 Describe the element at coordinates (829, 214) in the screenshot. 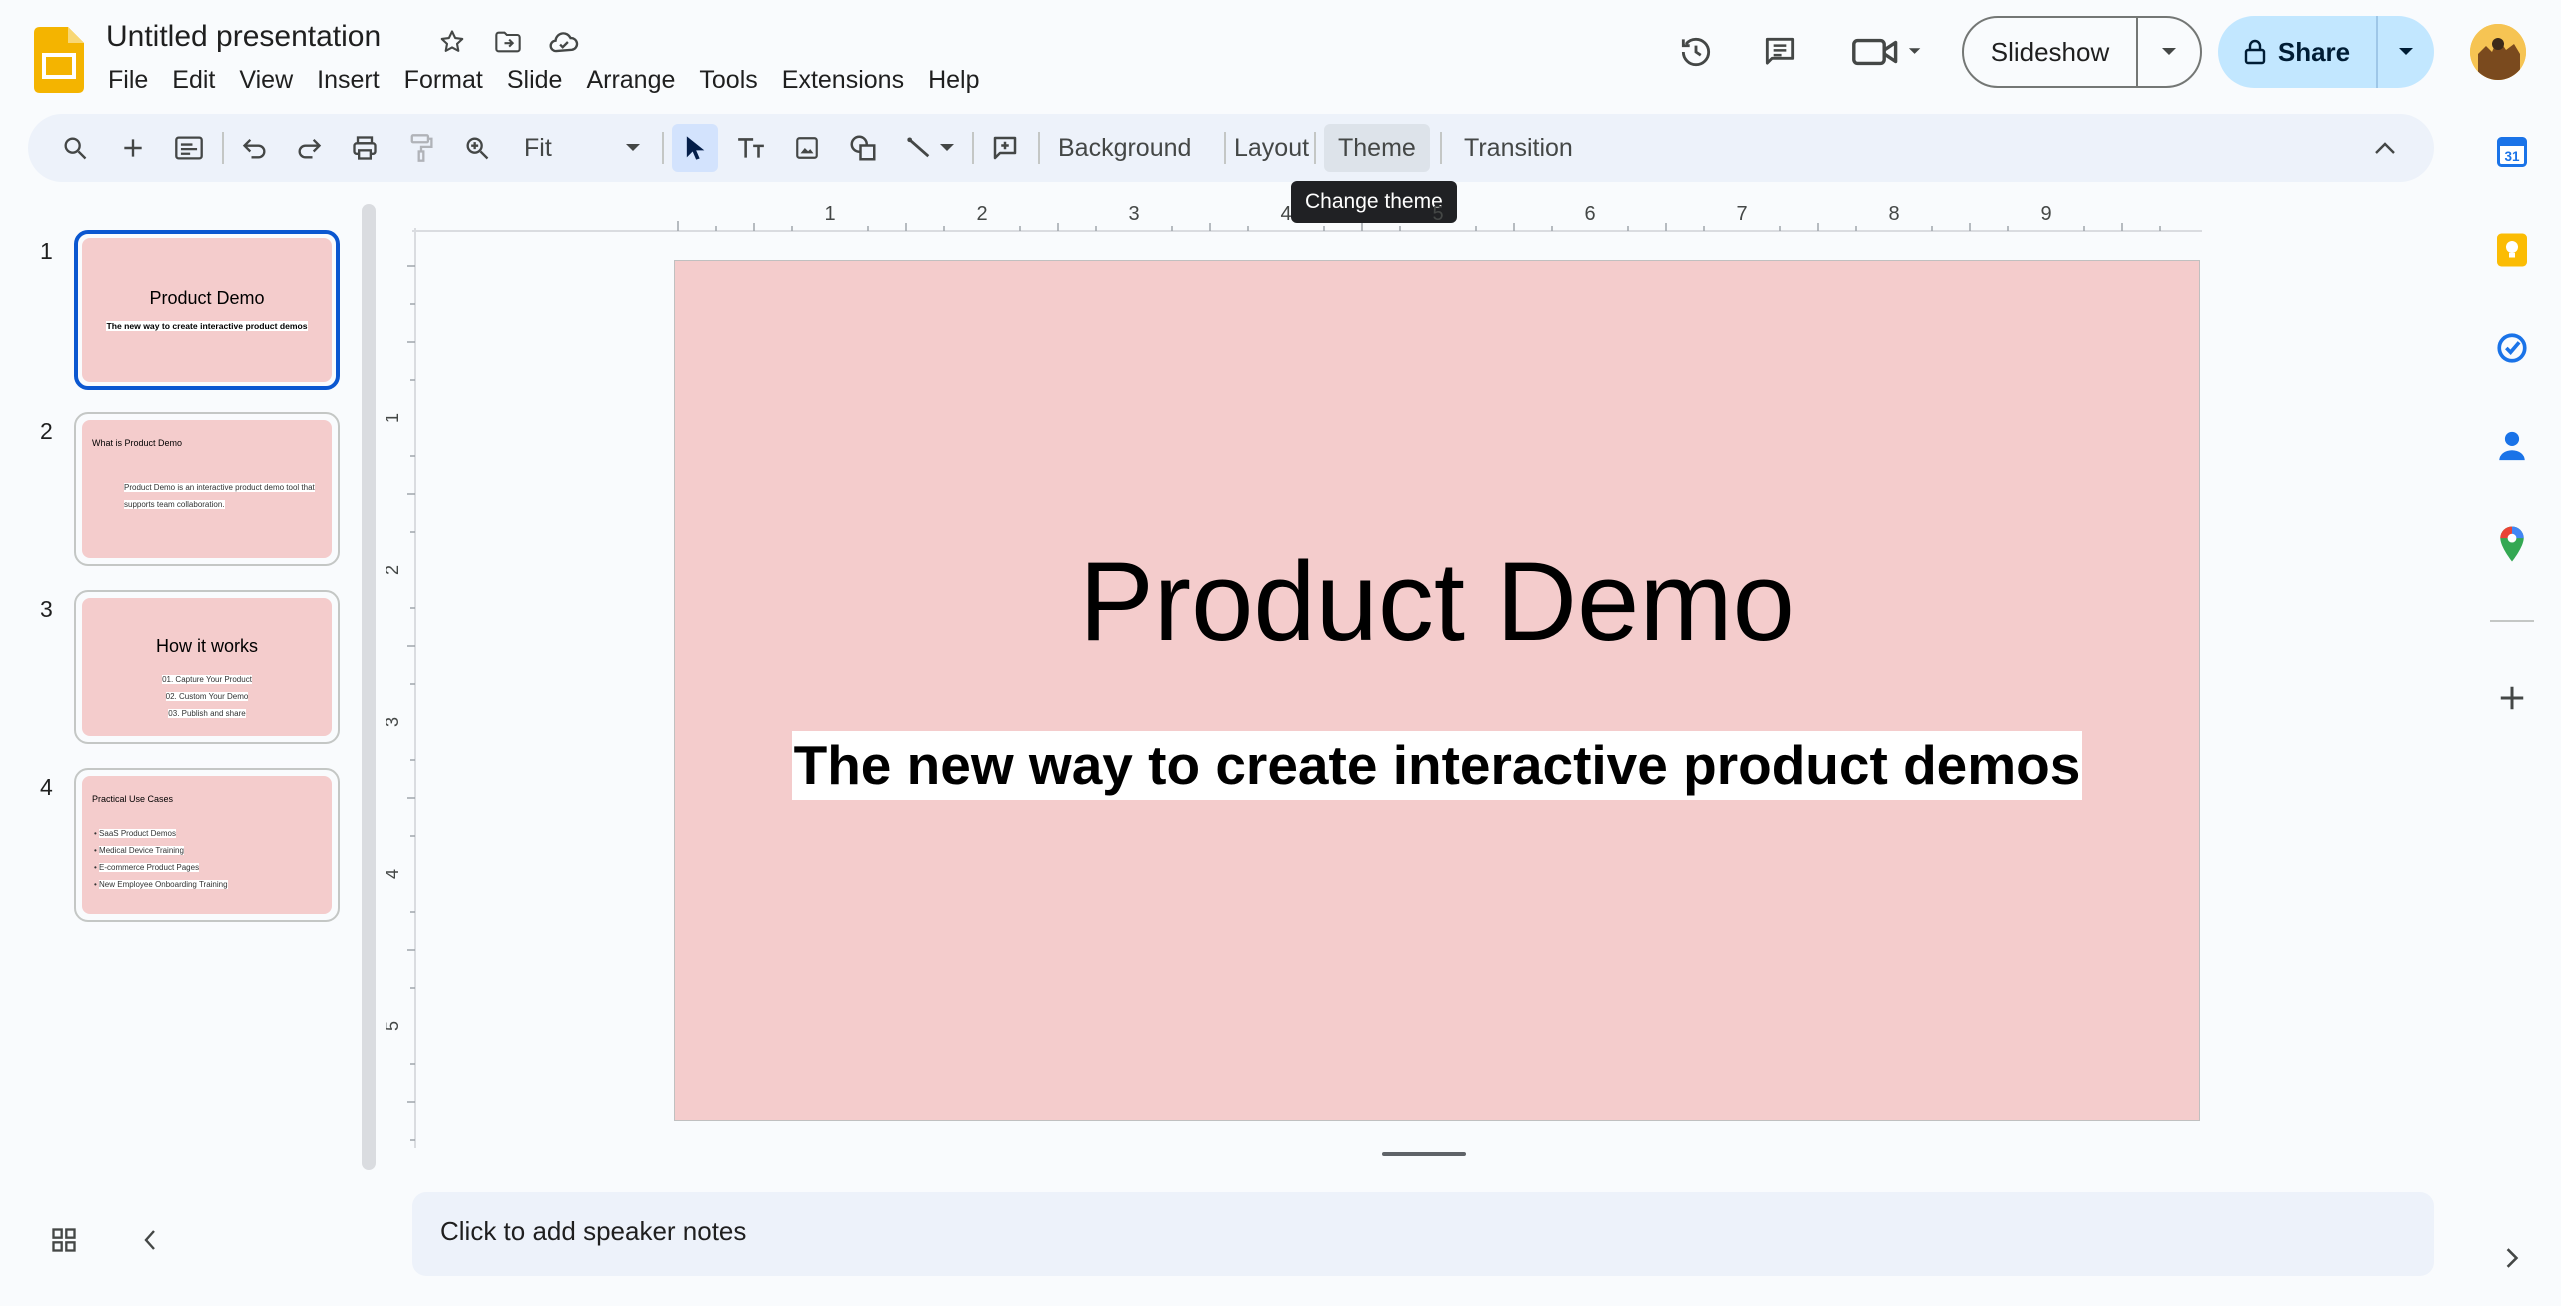

I see `ruler-label: 1` at that location.